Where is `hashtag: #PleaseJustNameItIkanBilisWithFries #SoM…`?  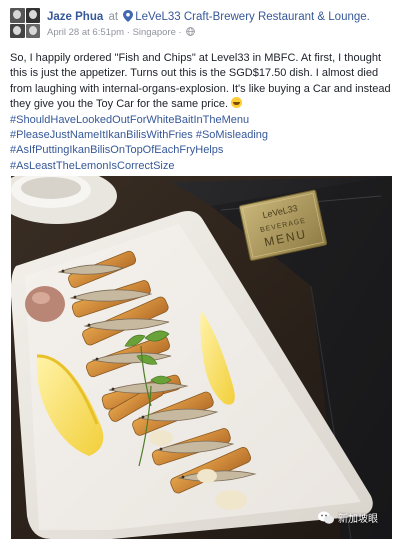 hashtag: #PleaseJustNameItIkanBilisWithFries #SoM… is located at coordinates (202, 135).